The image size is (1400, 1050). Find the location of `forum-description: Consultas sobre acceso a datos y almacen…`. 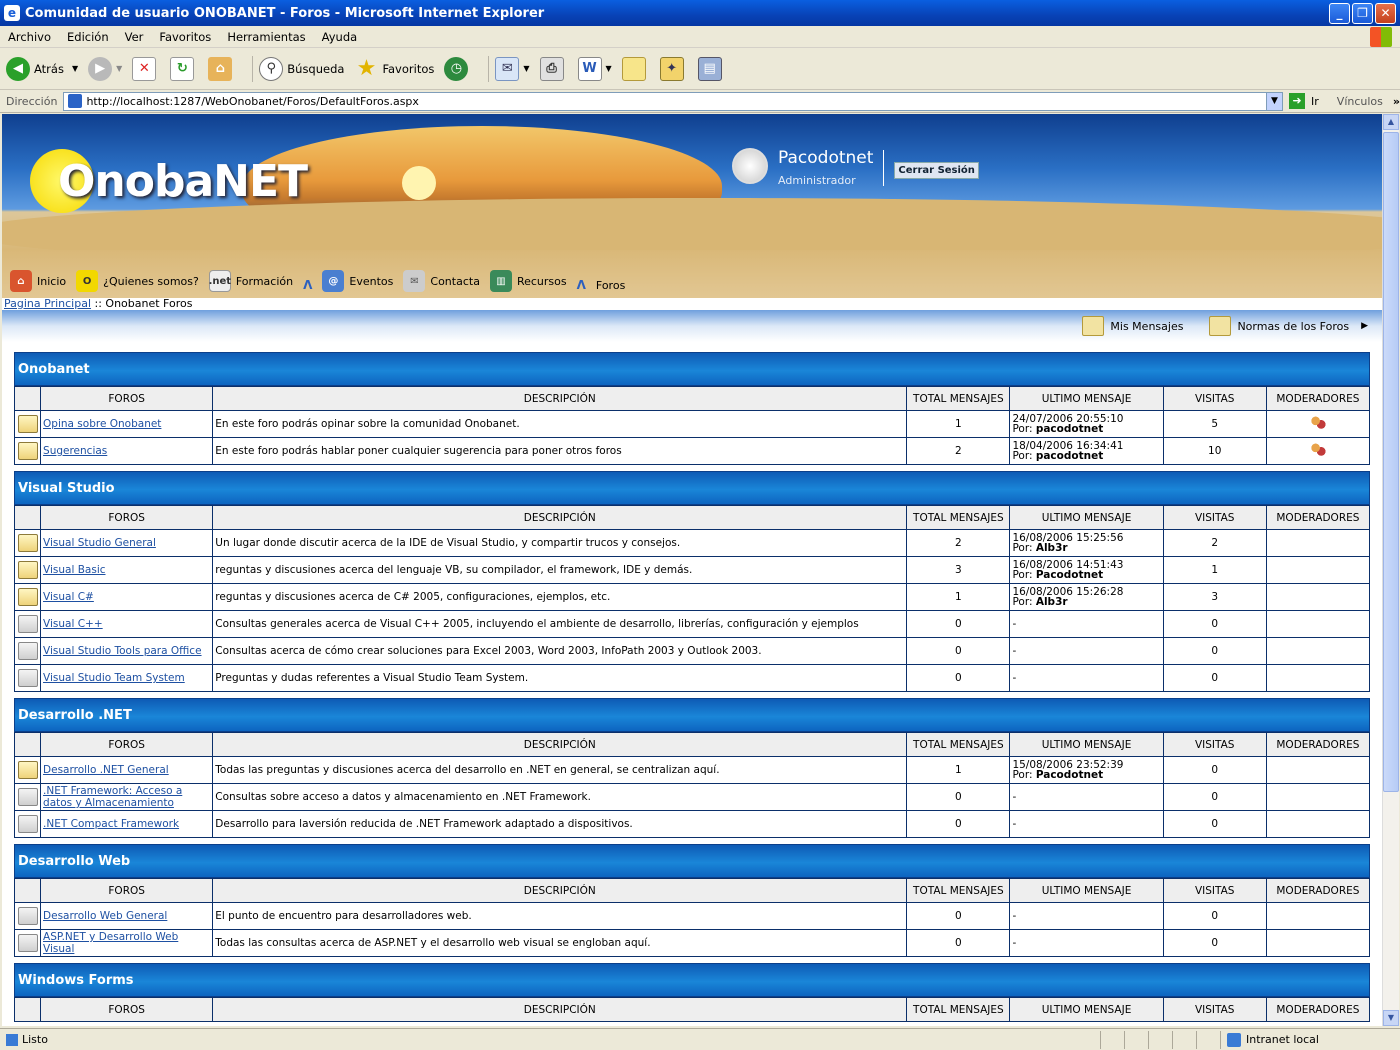

forum-description: Consultas sobre acceso a datos y almacen… is located at coordinates (560, 797).